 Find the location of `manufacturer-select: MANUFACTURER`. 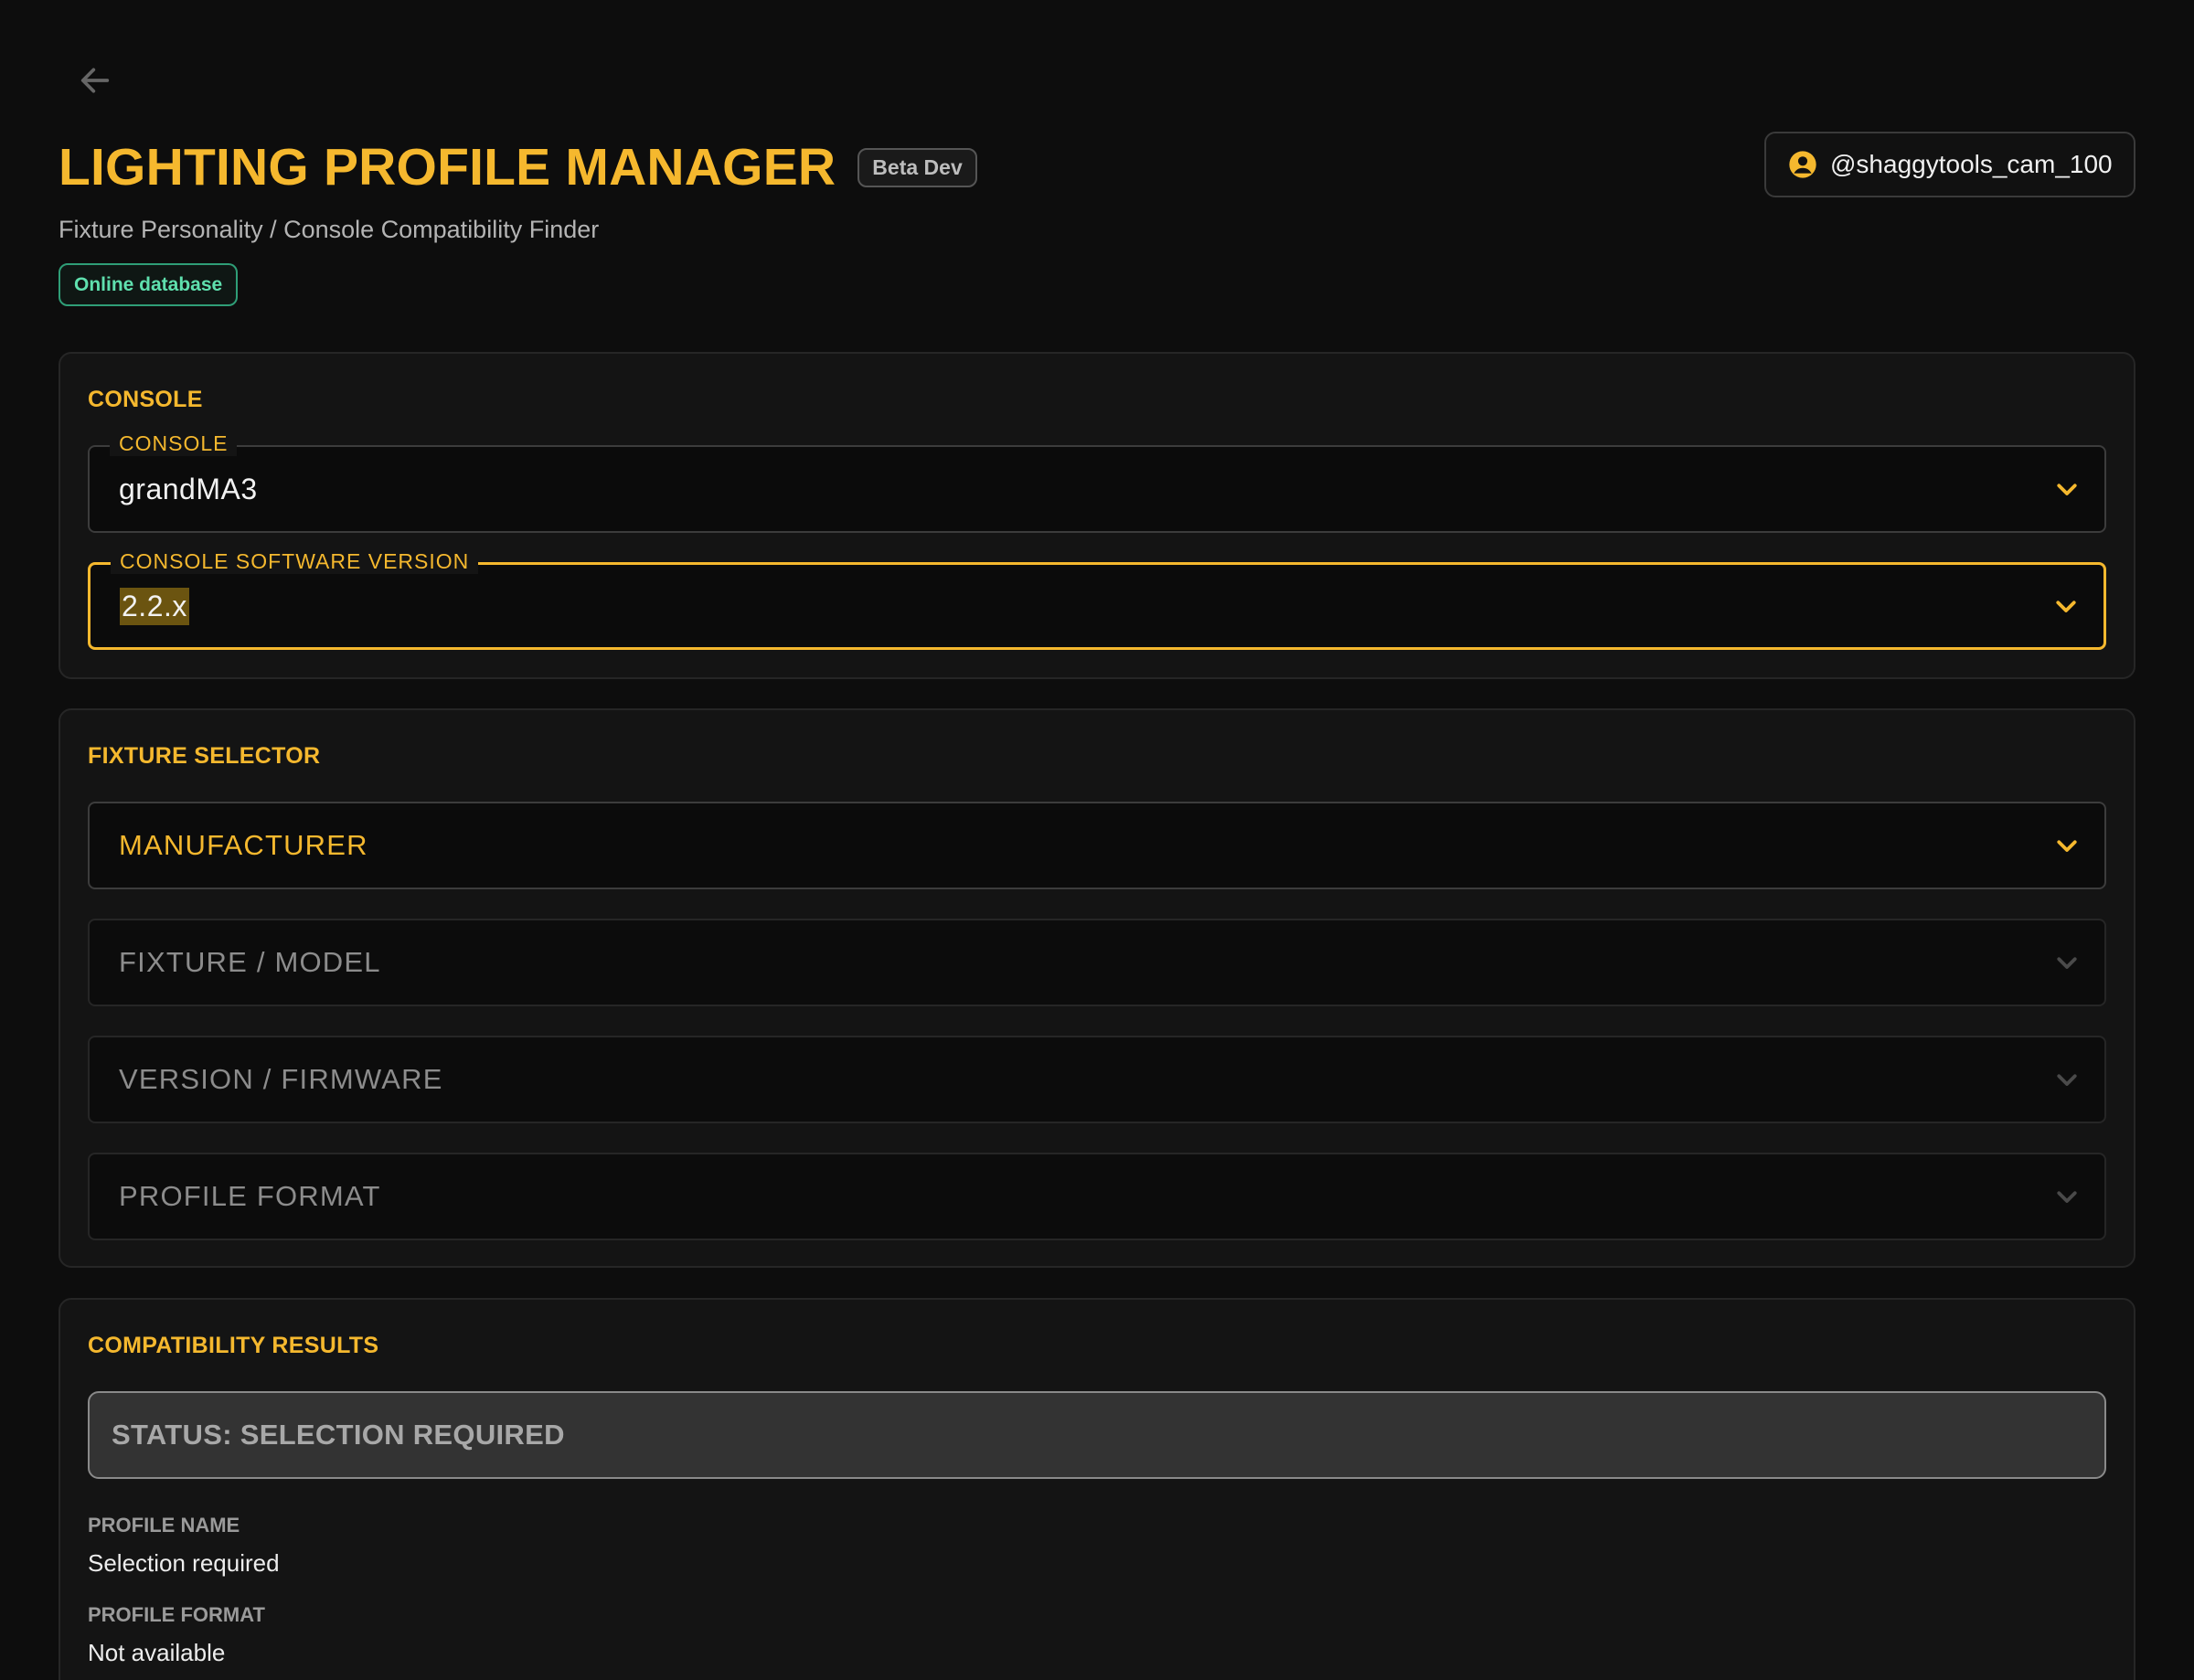

manufacturer-select: MANUFACTURER is located at coordinates (1097, 846).